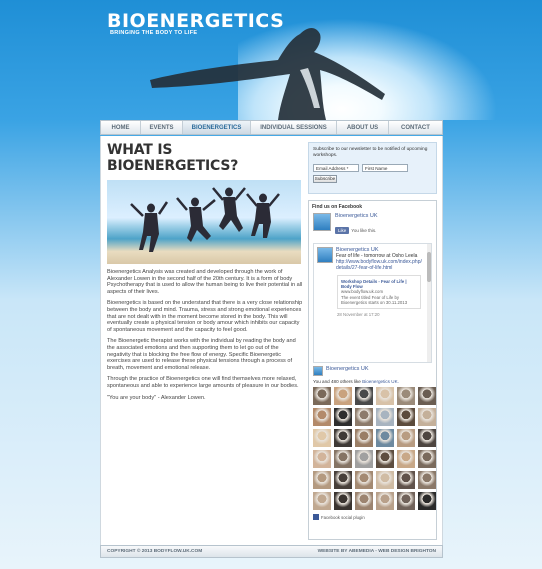 The height and width of the screenshot is (569, 542). I want to click on nav-contact: CONTACT, so click(415, 127).